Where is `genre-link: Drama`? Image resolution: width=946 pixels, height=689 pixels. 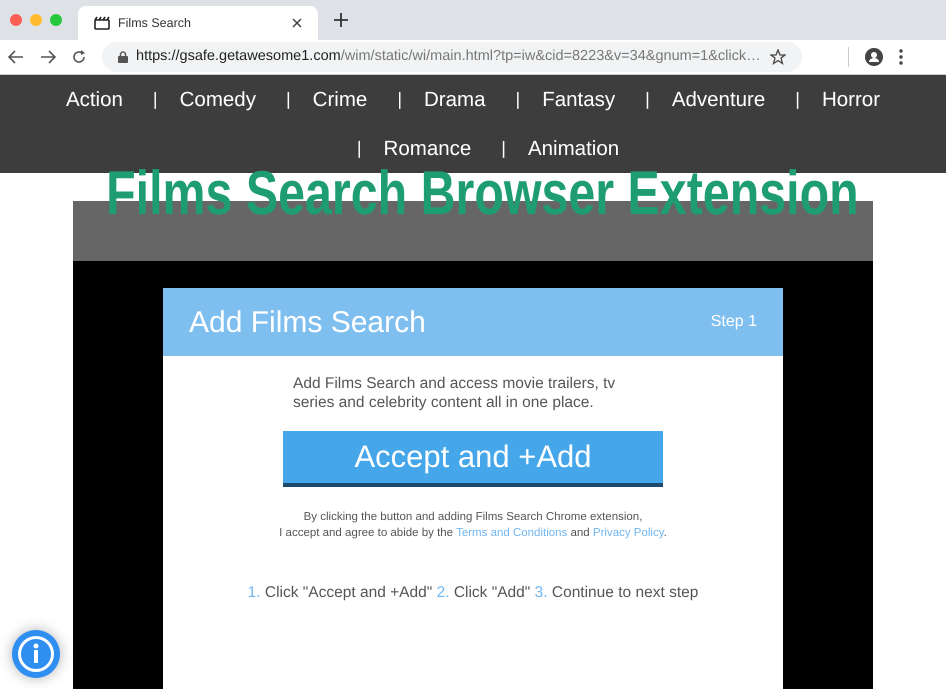
genre-link: Drama is located at coordinates (455, 99).